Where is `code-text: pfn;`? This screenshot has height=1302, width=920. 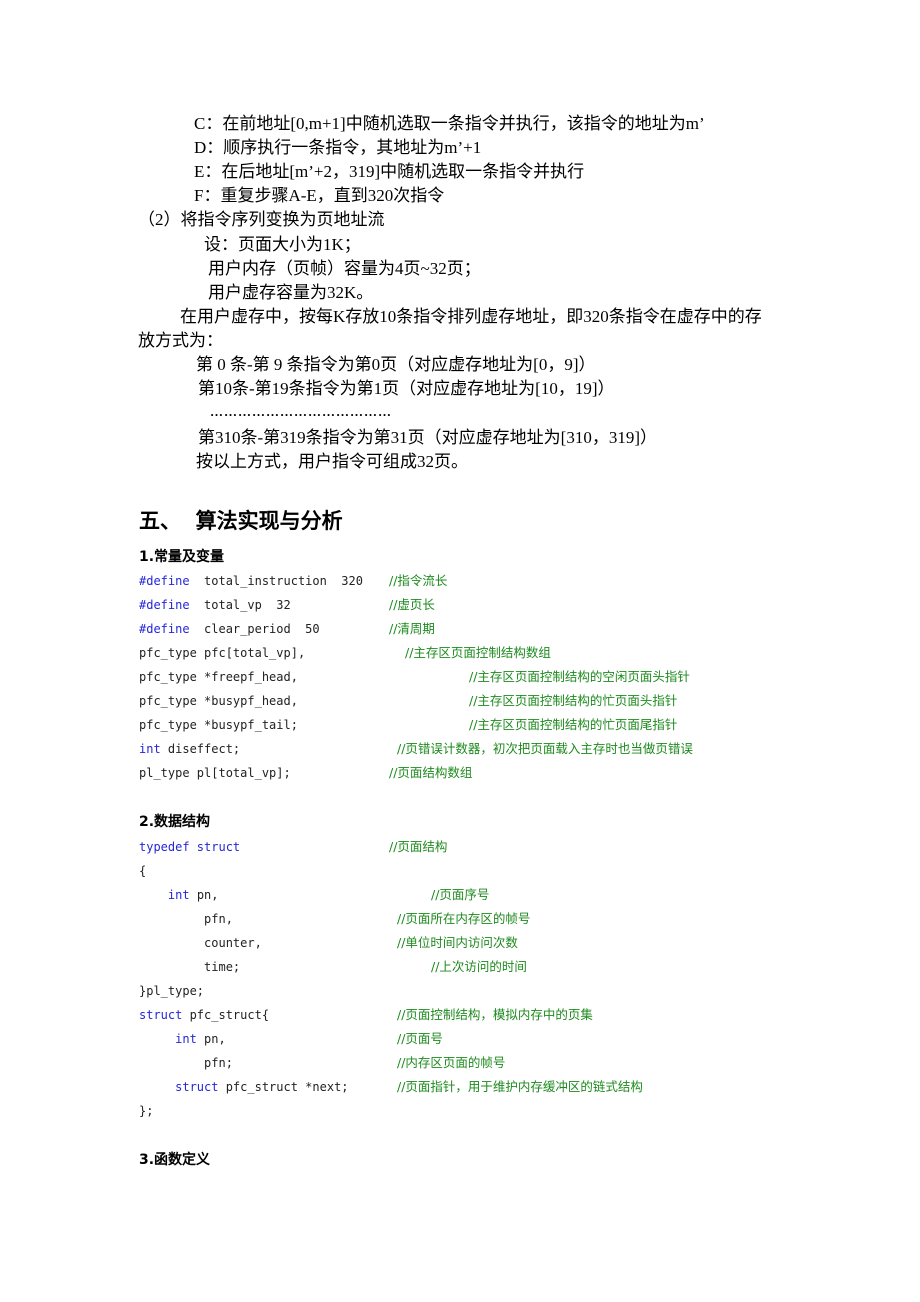 code-text: pfn; is located at coordinates (186, 1063).